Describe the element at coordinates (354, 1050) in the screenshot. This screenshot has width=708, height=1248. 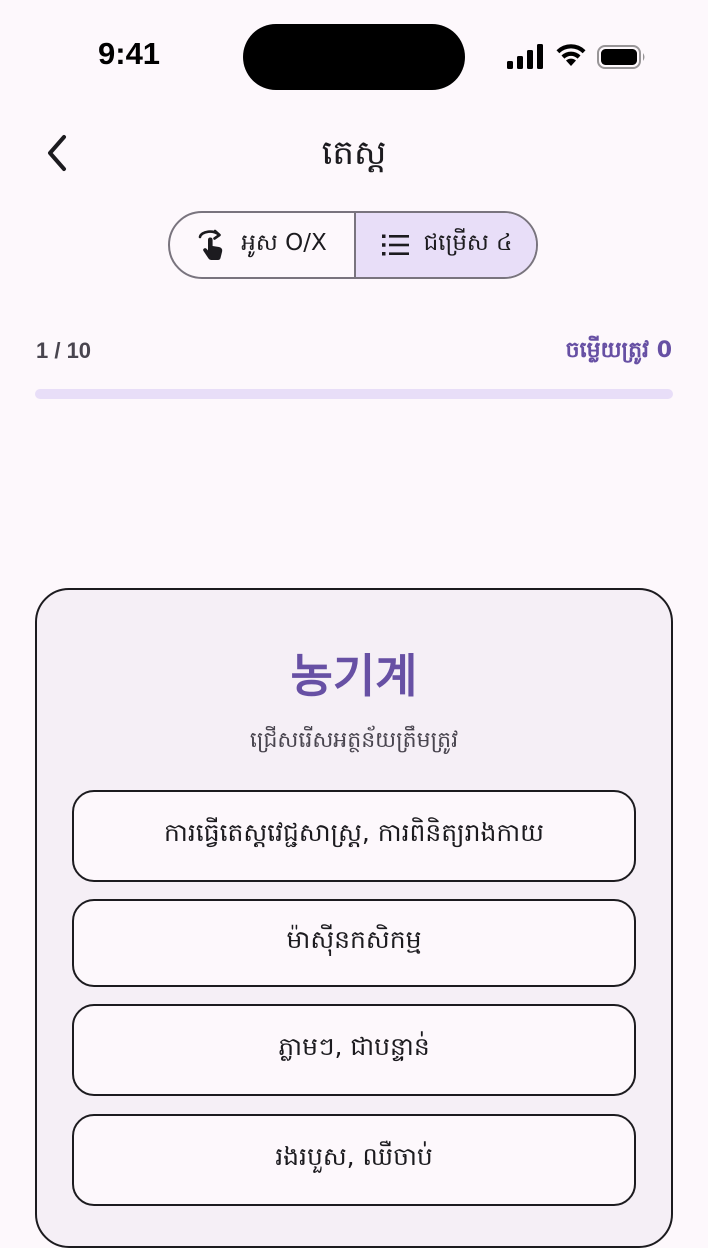
I see `answer-option-3: ភ្លាមៗ, ជាបន្ទាន់` at that location.